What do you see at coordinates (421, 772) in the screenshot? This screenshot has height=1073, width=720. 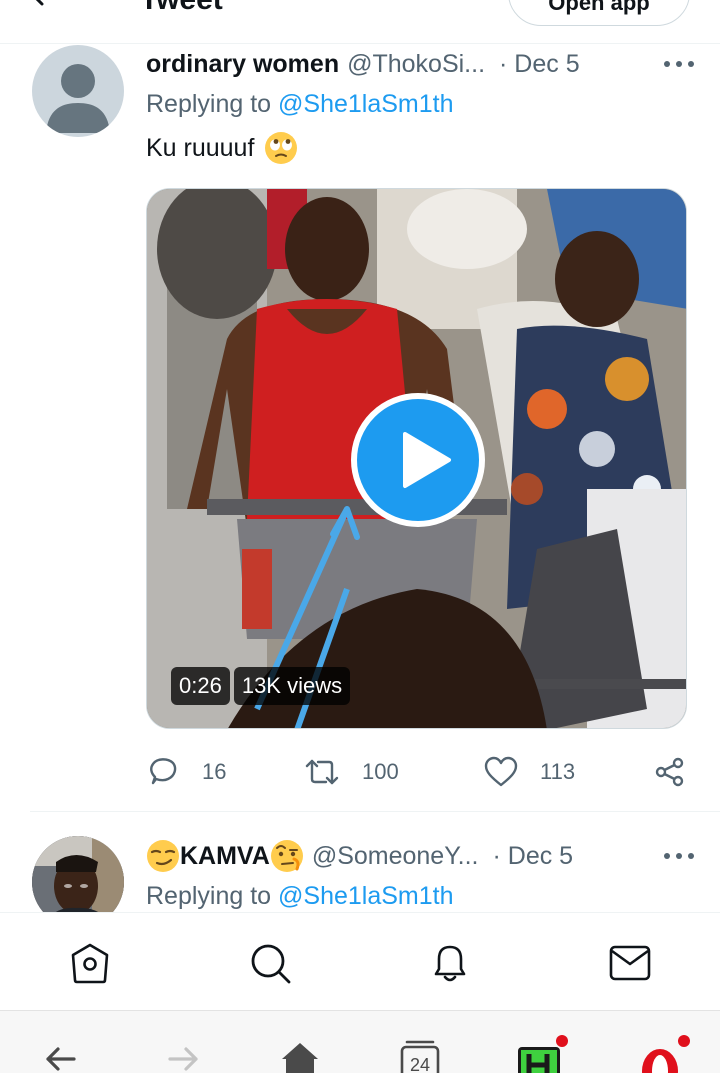 I see `tweet-actions: 16 100 113` at bounding box center [421, 772].